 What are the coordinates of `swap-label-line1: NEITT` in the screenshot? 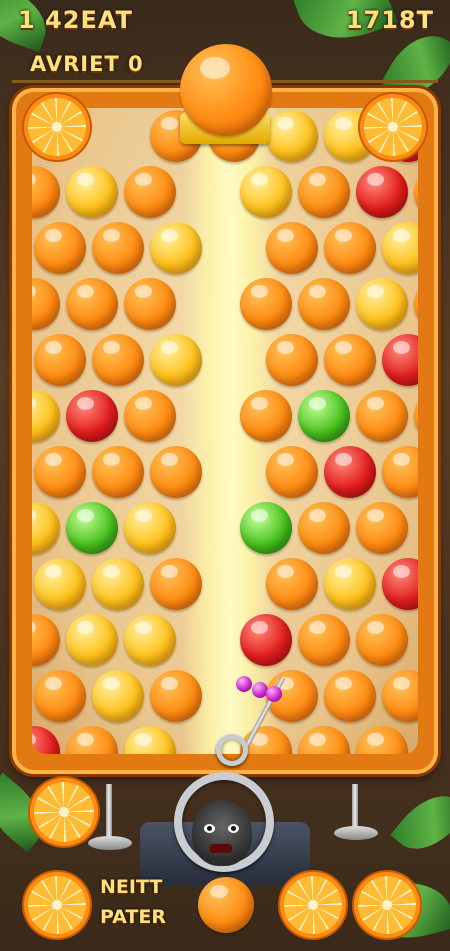 It's located at (131, 887).